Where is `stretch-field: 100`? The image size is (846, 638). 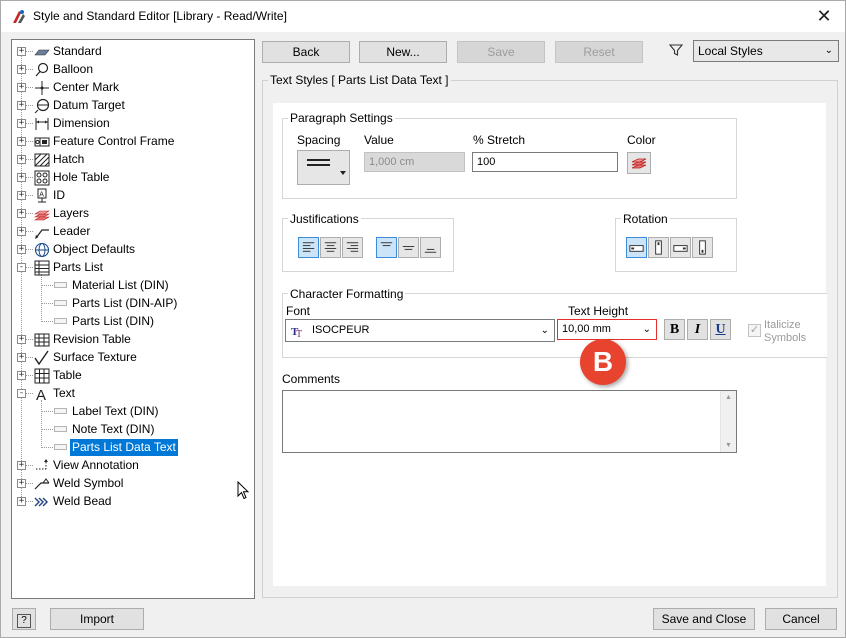 stretch-field: 100 is located at coordinates (545, 162).